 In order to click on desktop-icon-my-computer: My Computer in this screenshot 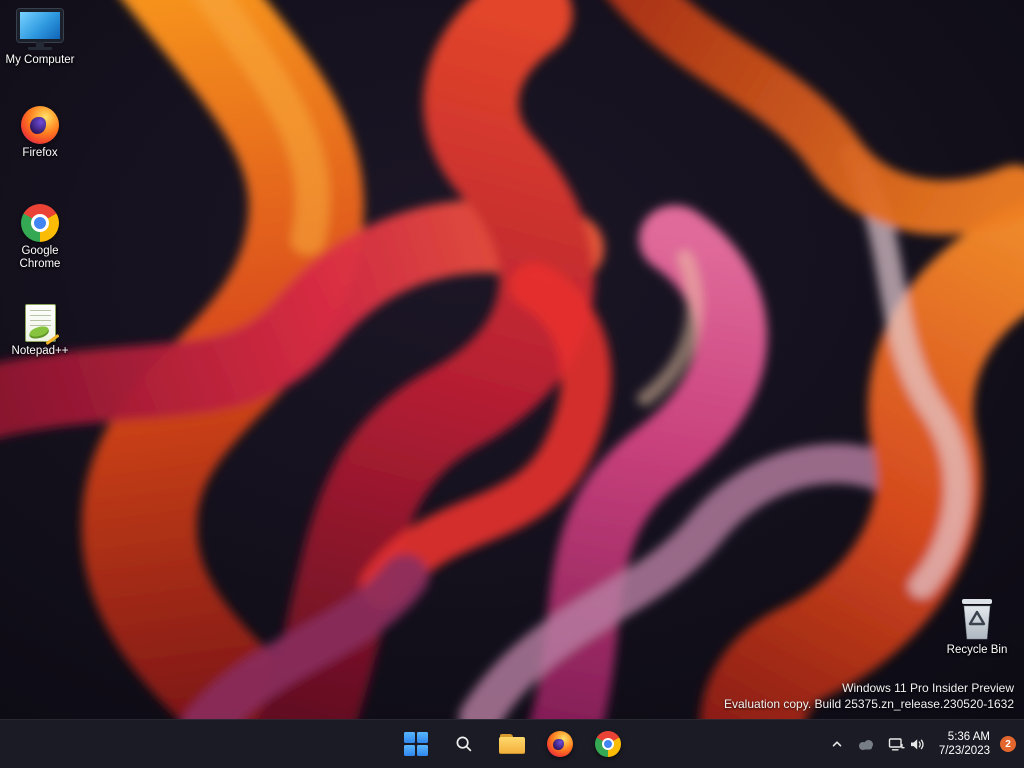, I will do `click(40, 37)`.